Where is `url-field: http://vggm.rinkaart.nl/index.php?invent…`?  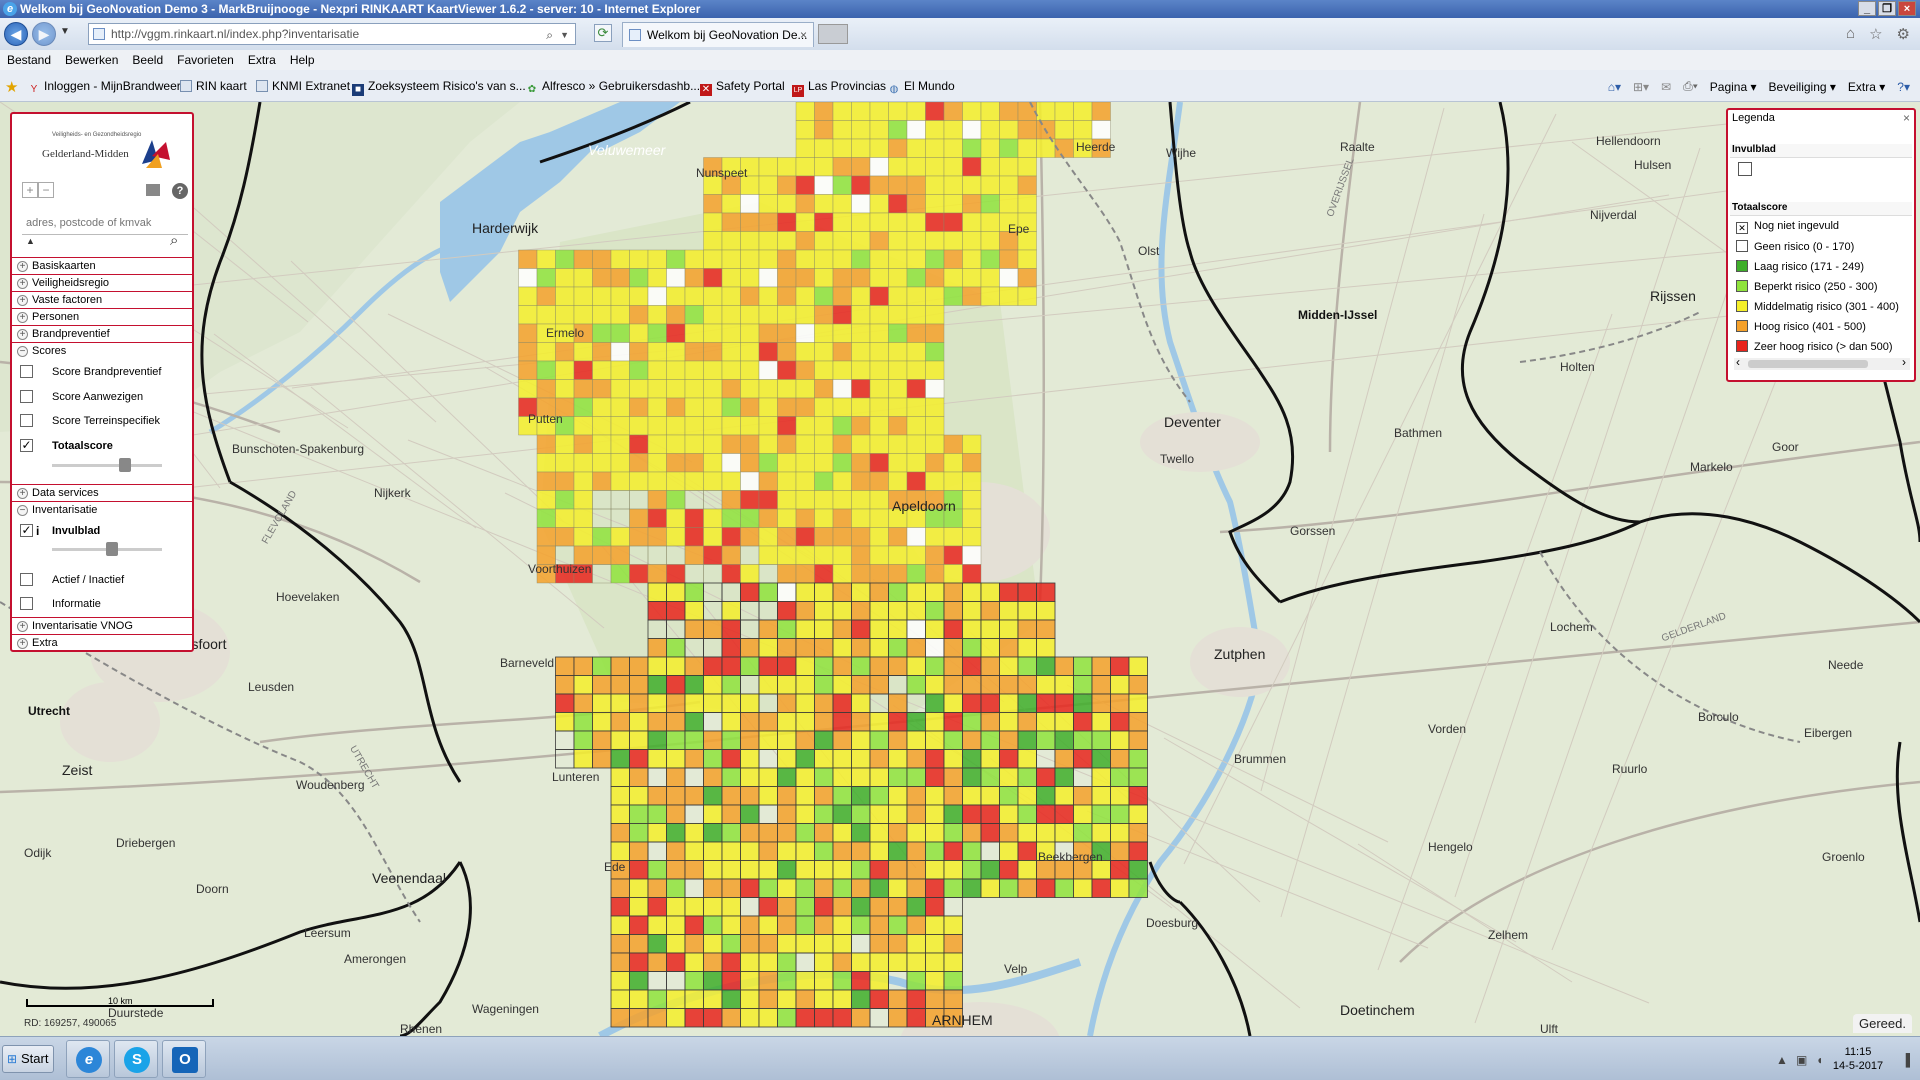
url-field: http://vggm.rinkaart.nl/index.php?invent… is located at coordinates (332, 34).